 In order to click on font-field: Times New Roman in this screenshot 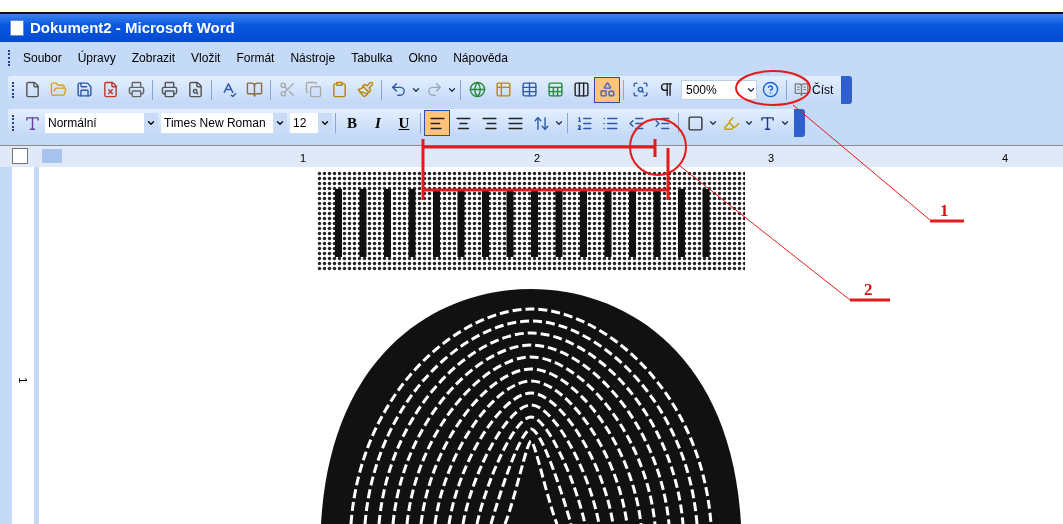, I will do `click(224, 123)`.